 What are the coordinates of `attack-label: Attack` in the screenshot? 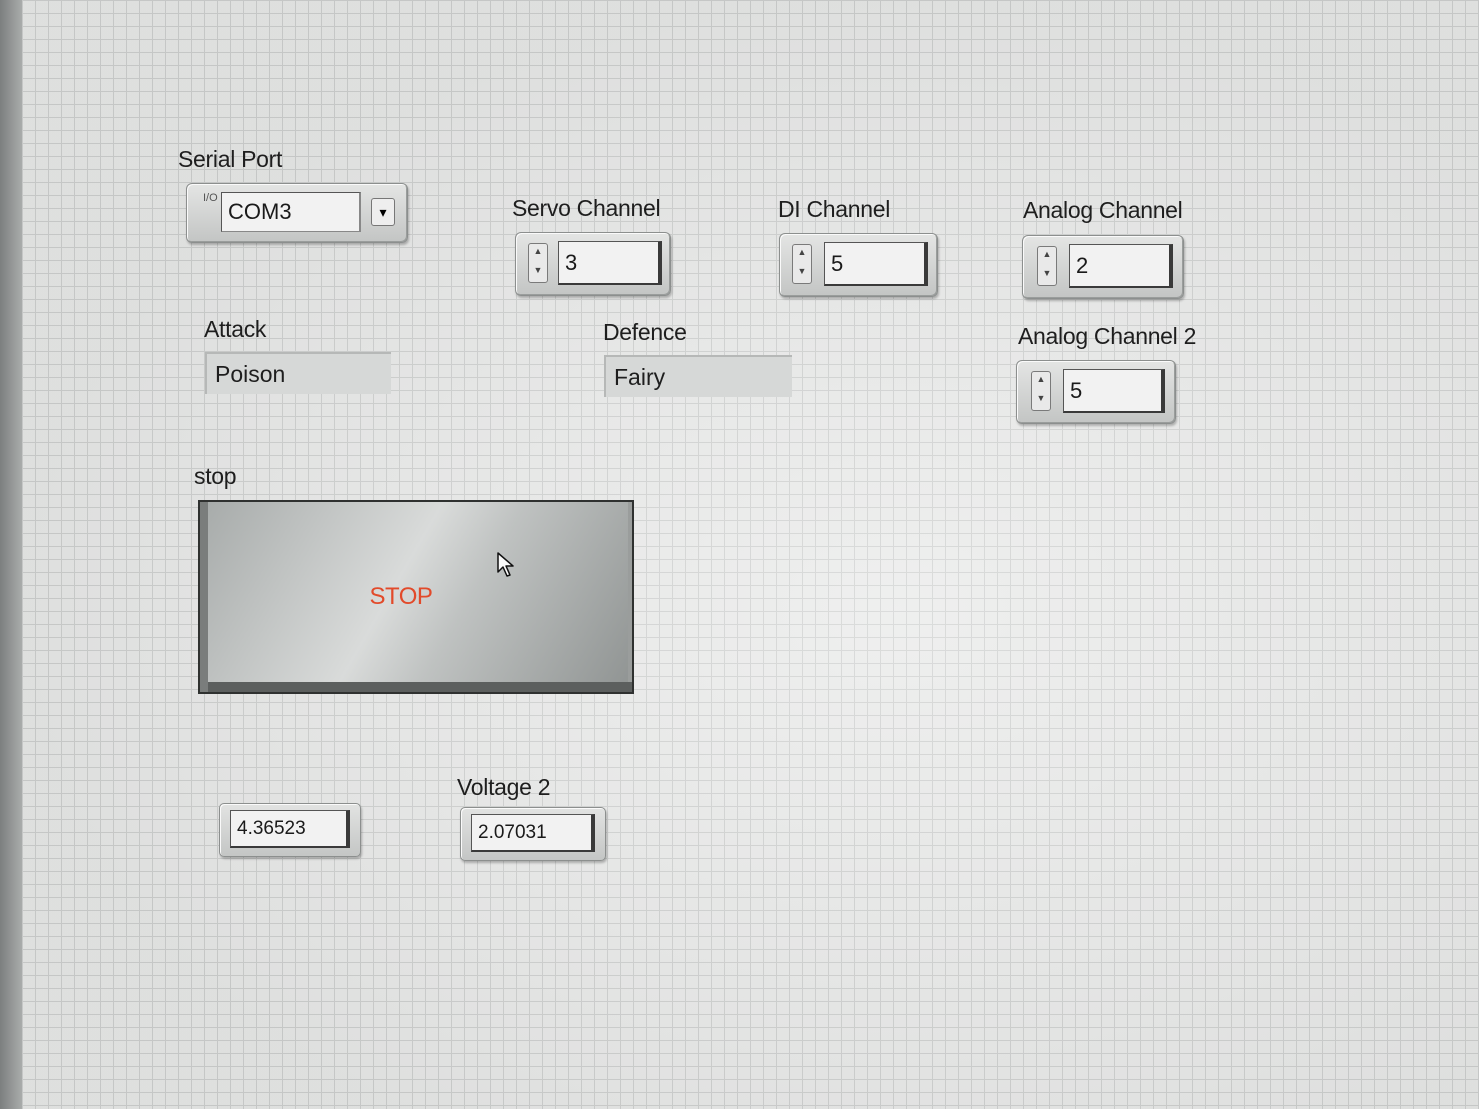 It's located at (235, 329).